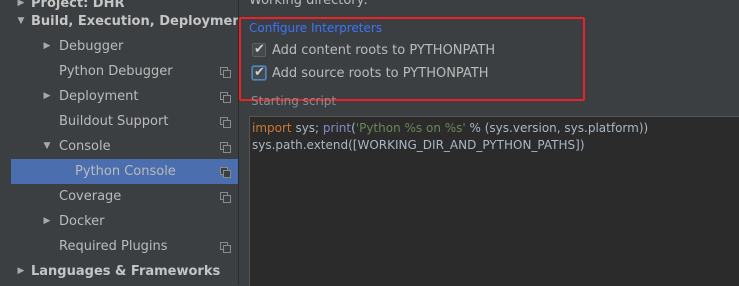 This screenshot has height=286, width=739. I want to click on tree-item: Python Debugger, so click(124, 71).